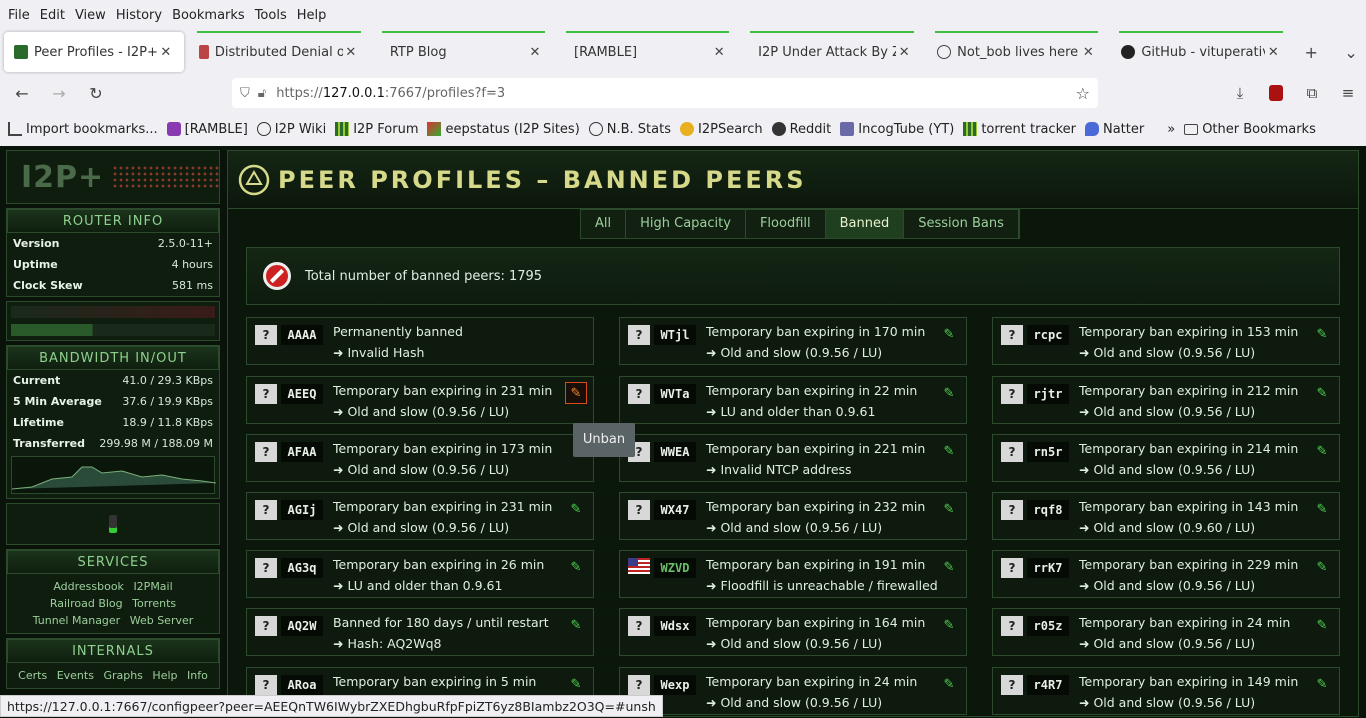  I want to click on tab-floodfill: Floodfill, so click(785, 224).